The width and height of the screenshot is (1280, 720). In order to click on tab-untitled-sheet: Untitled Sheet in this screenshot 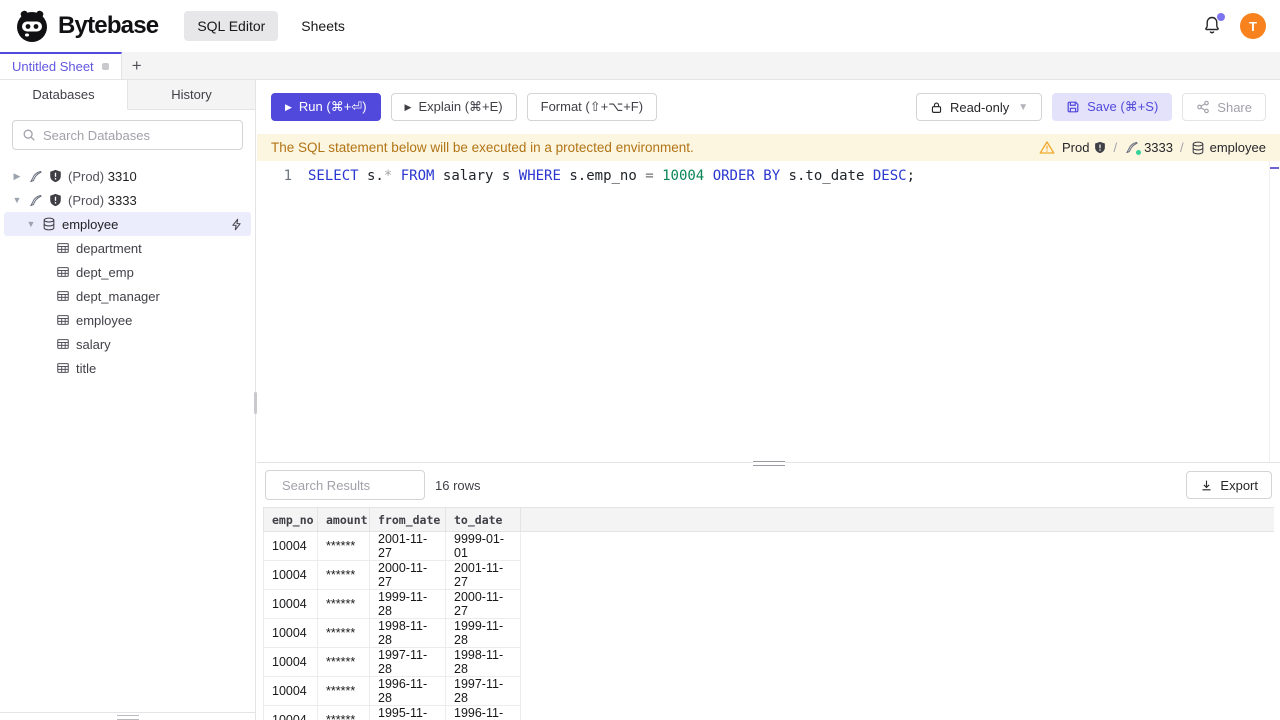, I will do `click(61, 65)`.